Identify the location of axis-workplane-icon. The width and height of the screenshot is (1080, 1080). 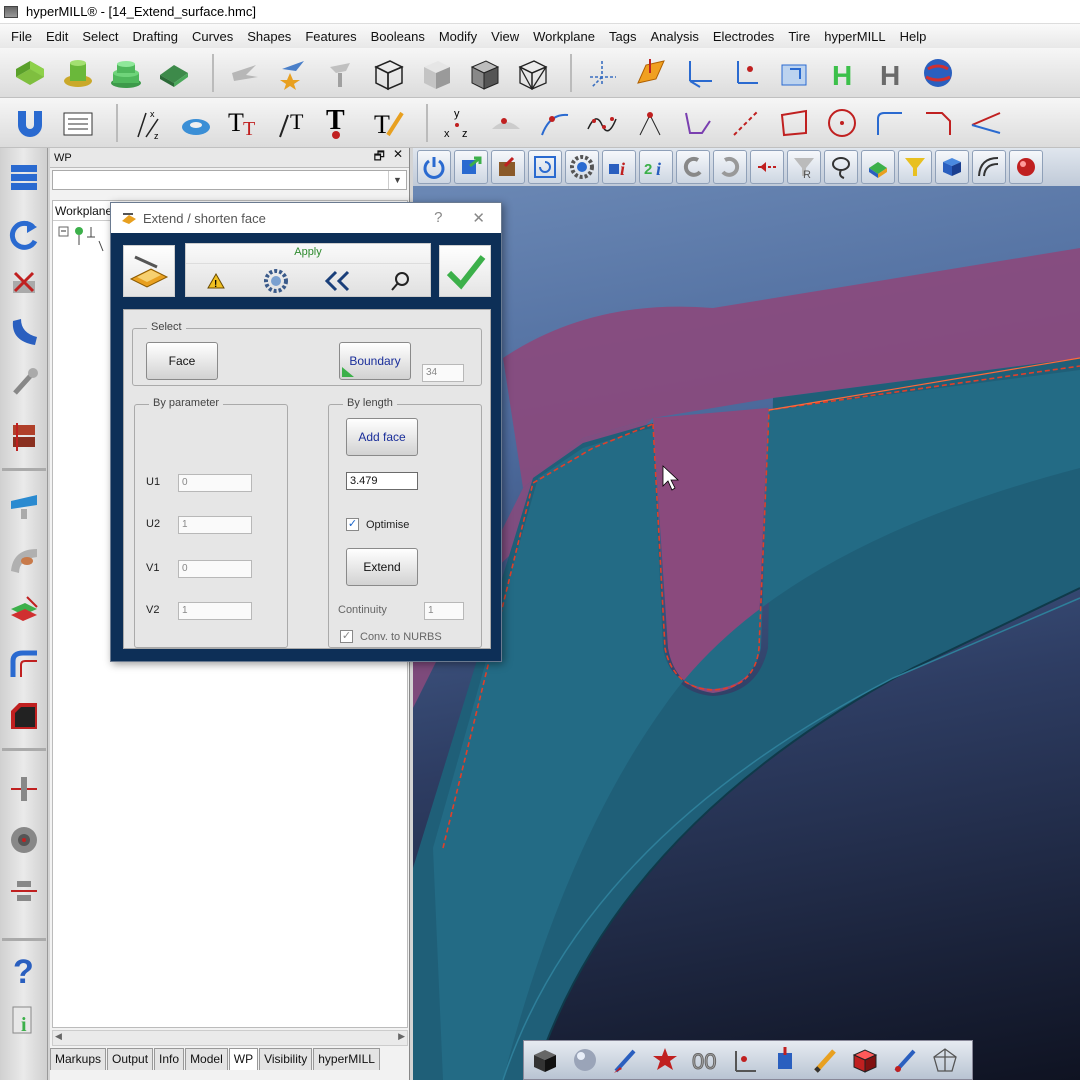
(602, 73).